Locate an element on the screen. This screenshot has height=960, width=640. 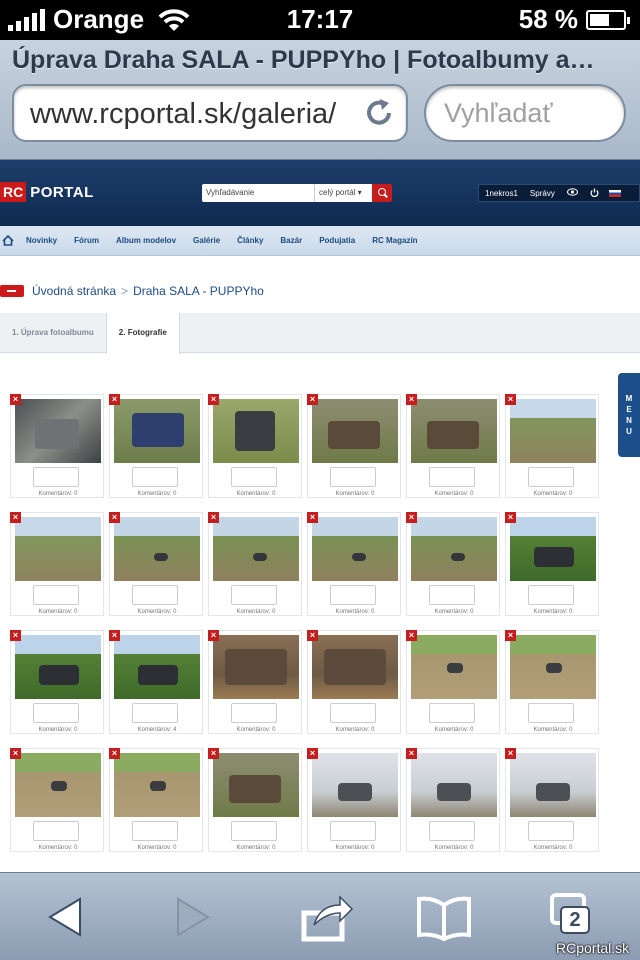
nav-rc-magazin: RC Magazín is located at coordinates (394, 240).